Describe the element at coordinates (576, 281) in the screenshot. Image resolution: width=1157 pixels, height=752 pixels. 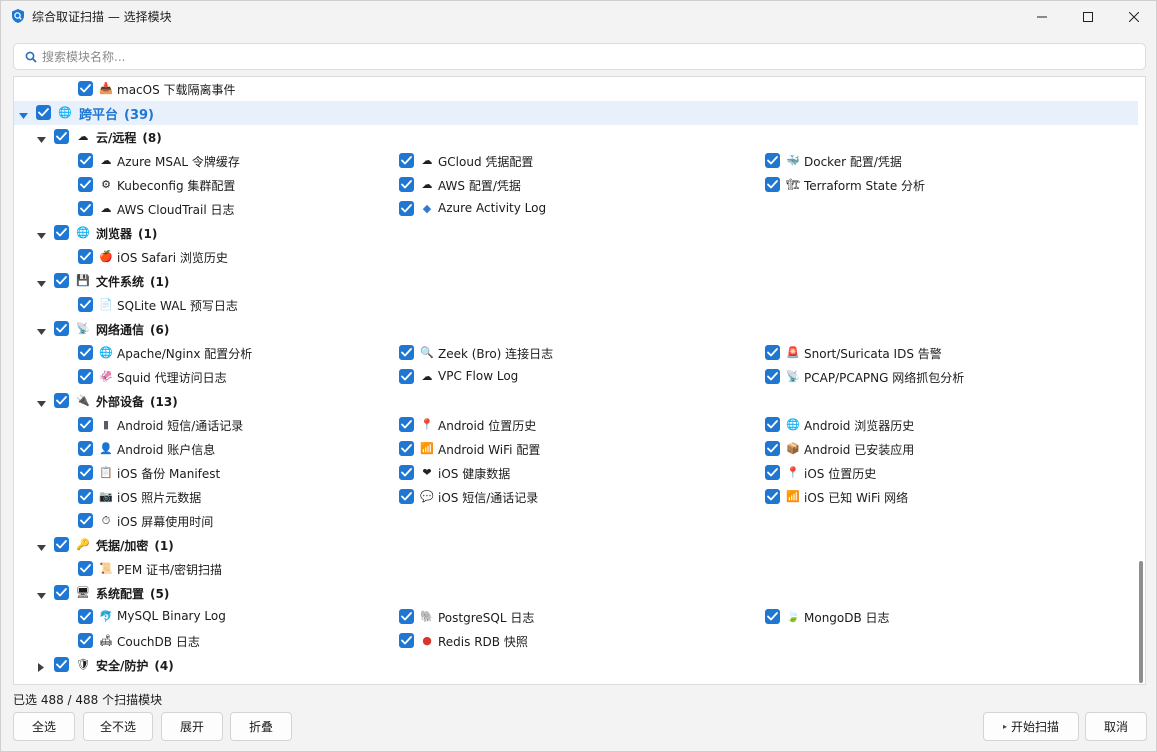
I see `category-row: 💾 文件系统 (1)` at that location.